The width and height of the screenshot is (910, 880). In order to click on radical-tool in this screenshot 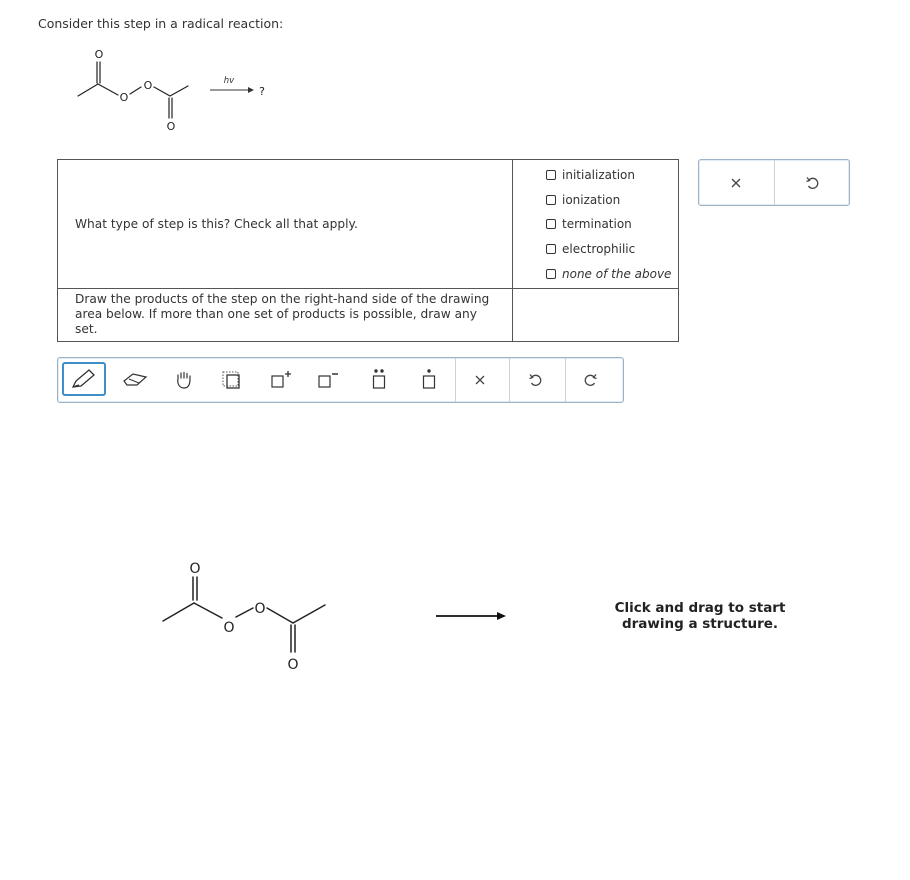, I will do `click(429, 380)`.